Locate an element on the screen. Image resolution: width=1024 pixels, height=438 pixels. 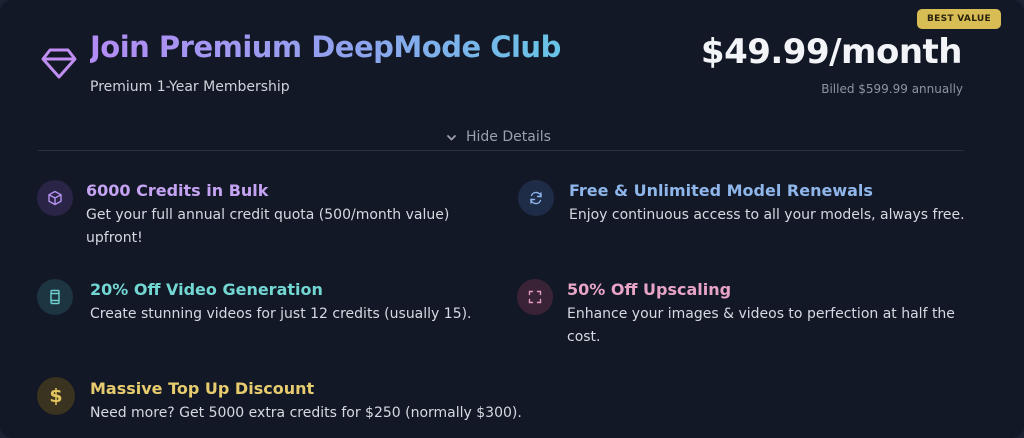
feature-title: Massive Top Up Discount is located at coordinates (202, 388).